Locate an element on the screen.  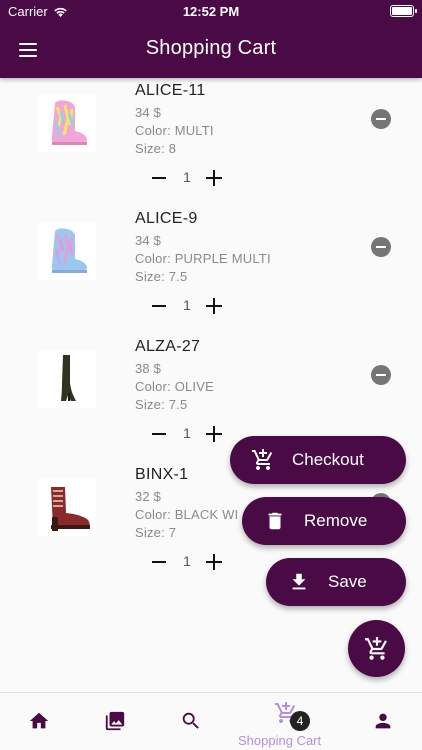
nav-shopping-cart: 4 Shopping Cart is located at coordinates (288, 723).